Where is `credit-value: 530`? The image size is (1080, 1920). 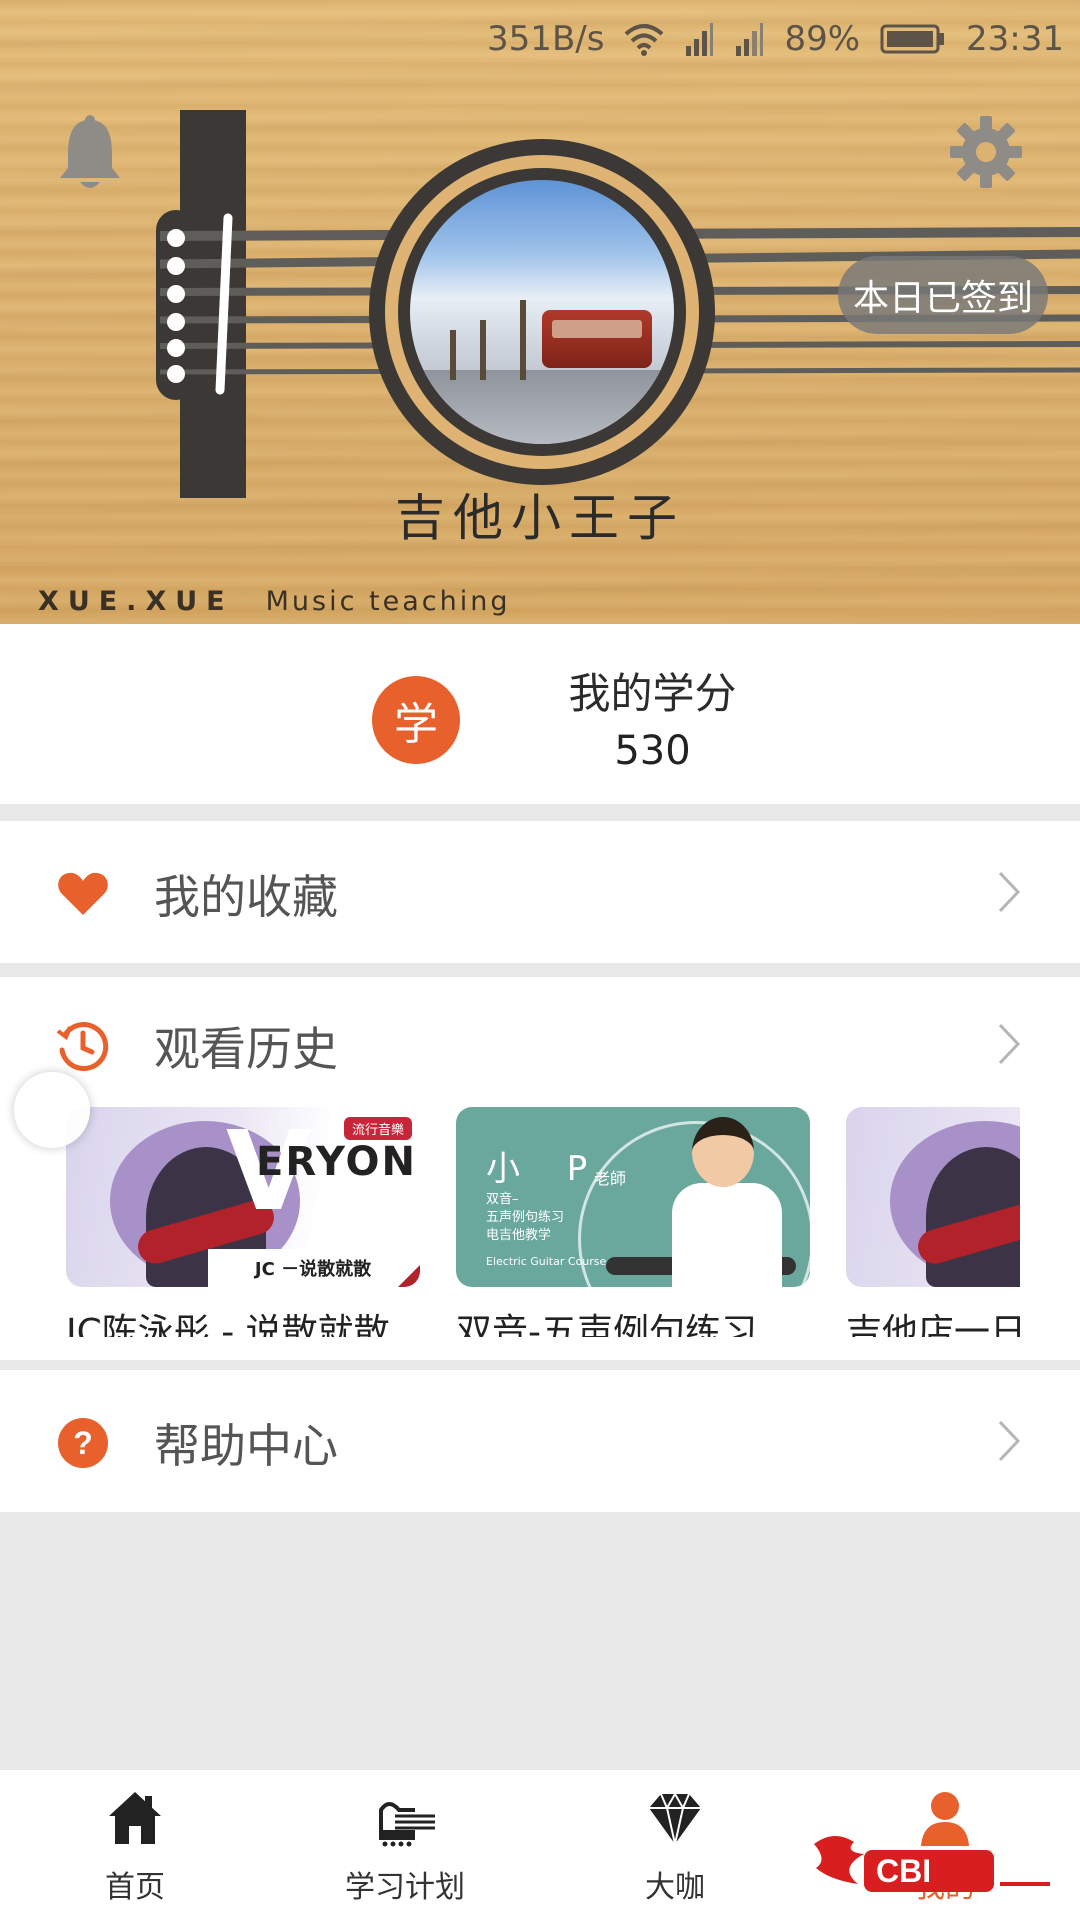
credit-value: 530 is located at coordinates (652, 751).